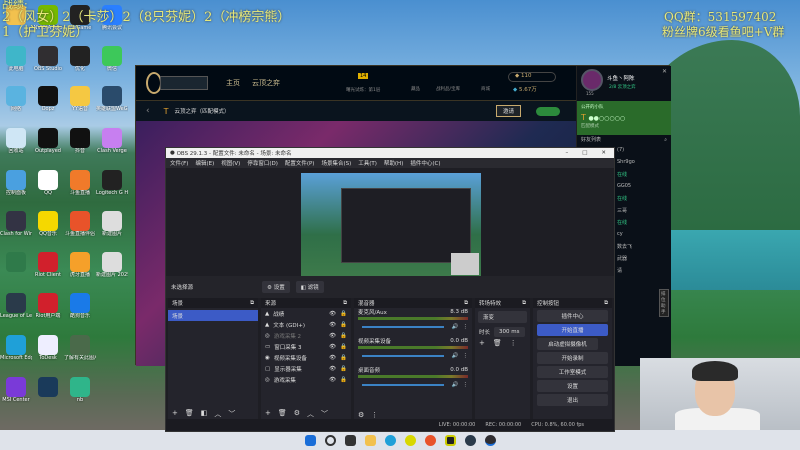  I want to click on menu-item: 工具(T), so click(367, 163).